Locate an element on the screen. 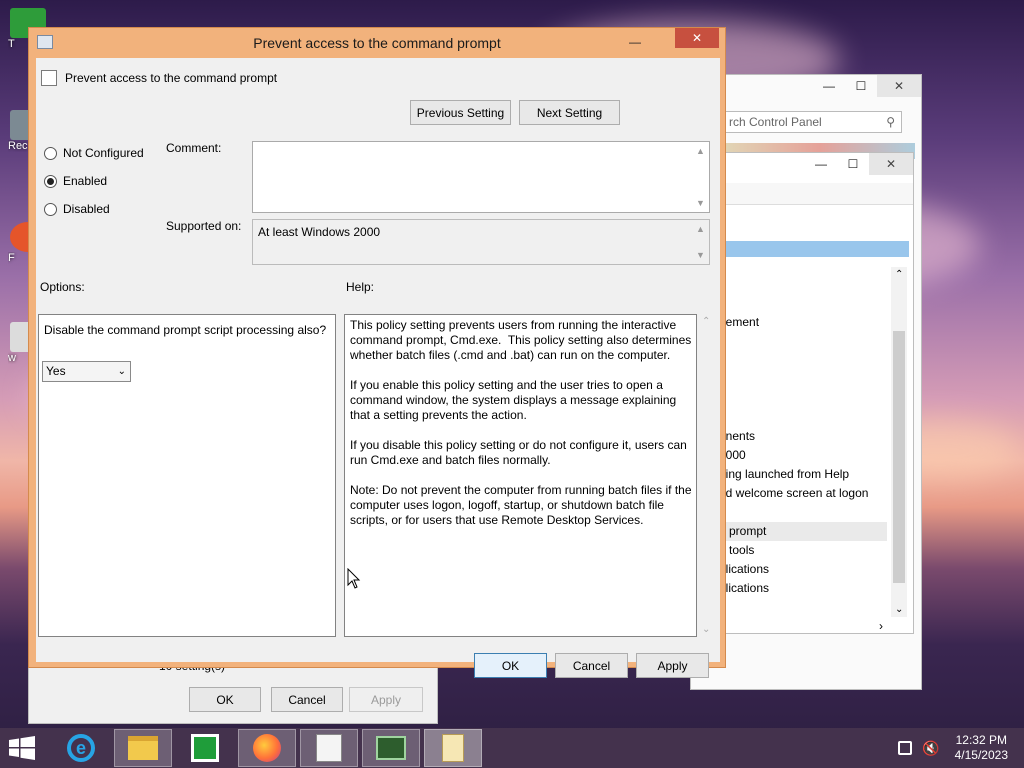  taskbar-notes is located at coordinates (453, 748).